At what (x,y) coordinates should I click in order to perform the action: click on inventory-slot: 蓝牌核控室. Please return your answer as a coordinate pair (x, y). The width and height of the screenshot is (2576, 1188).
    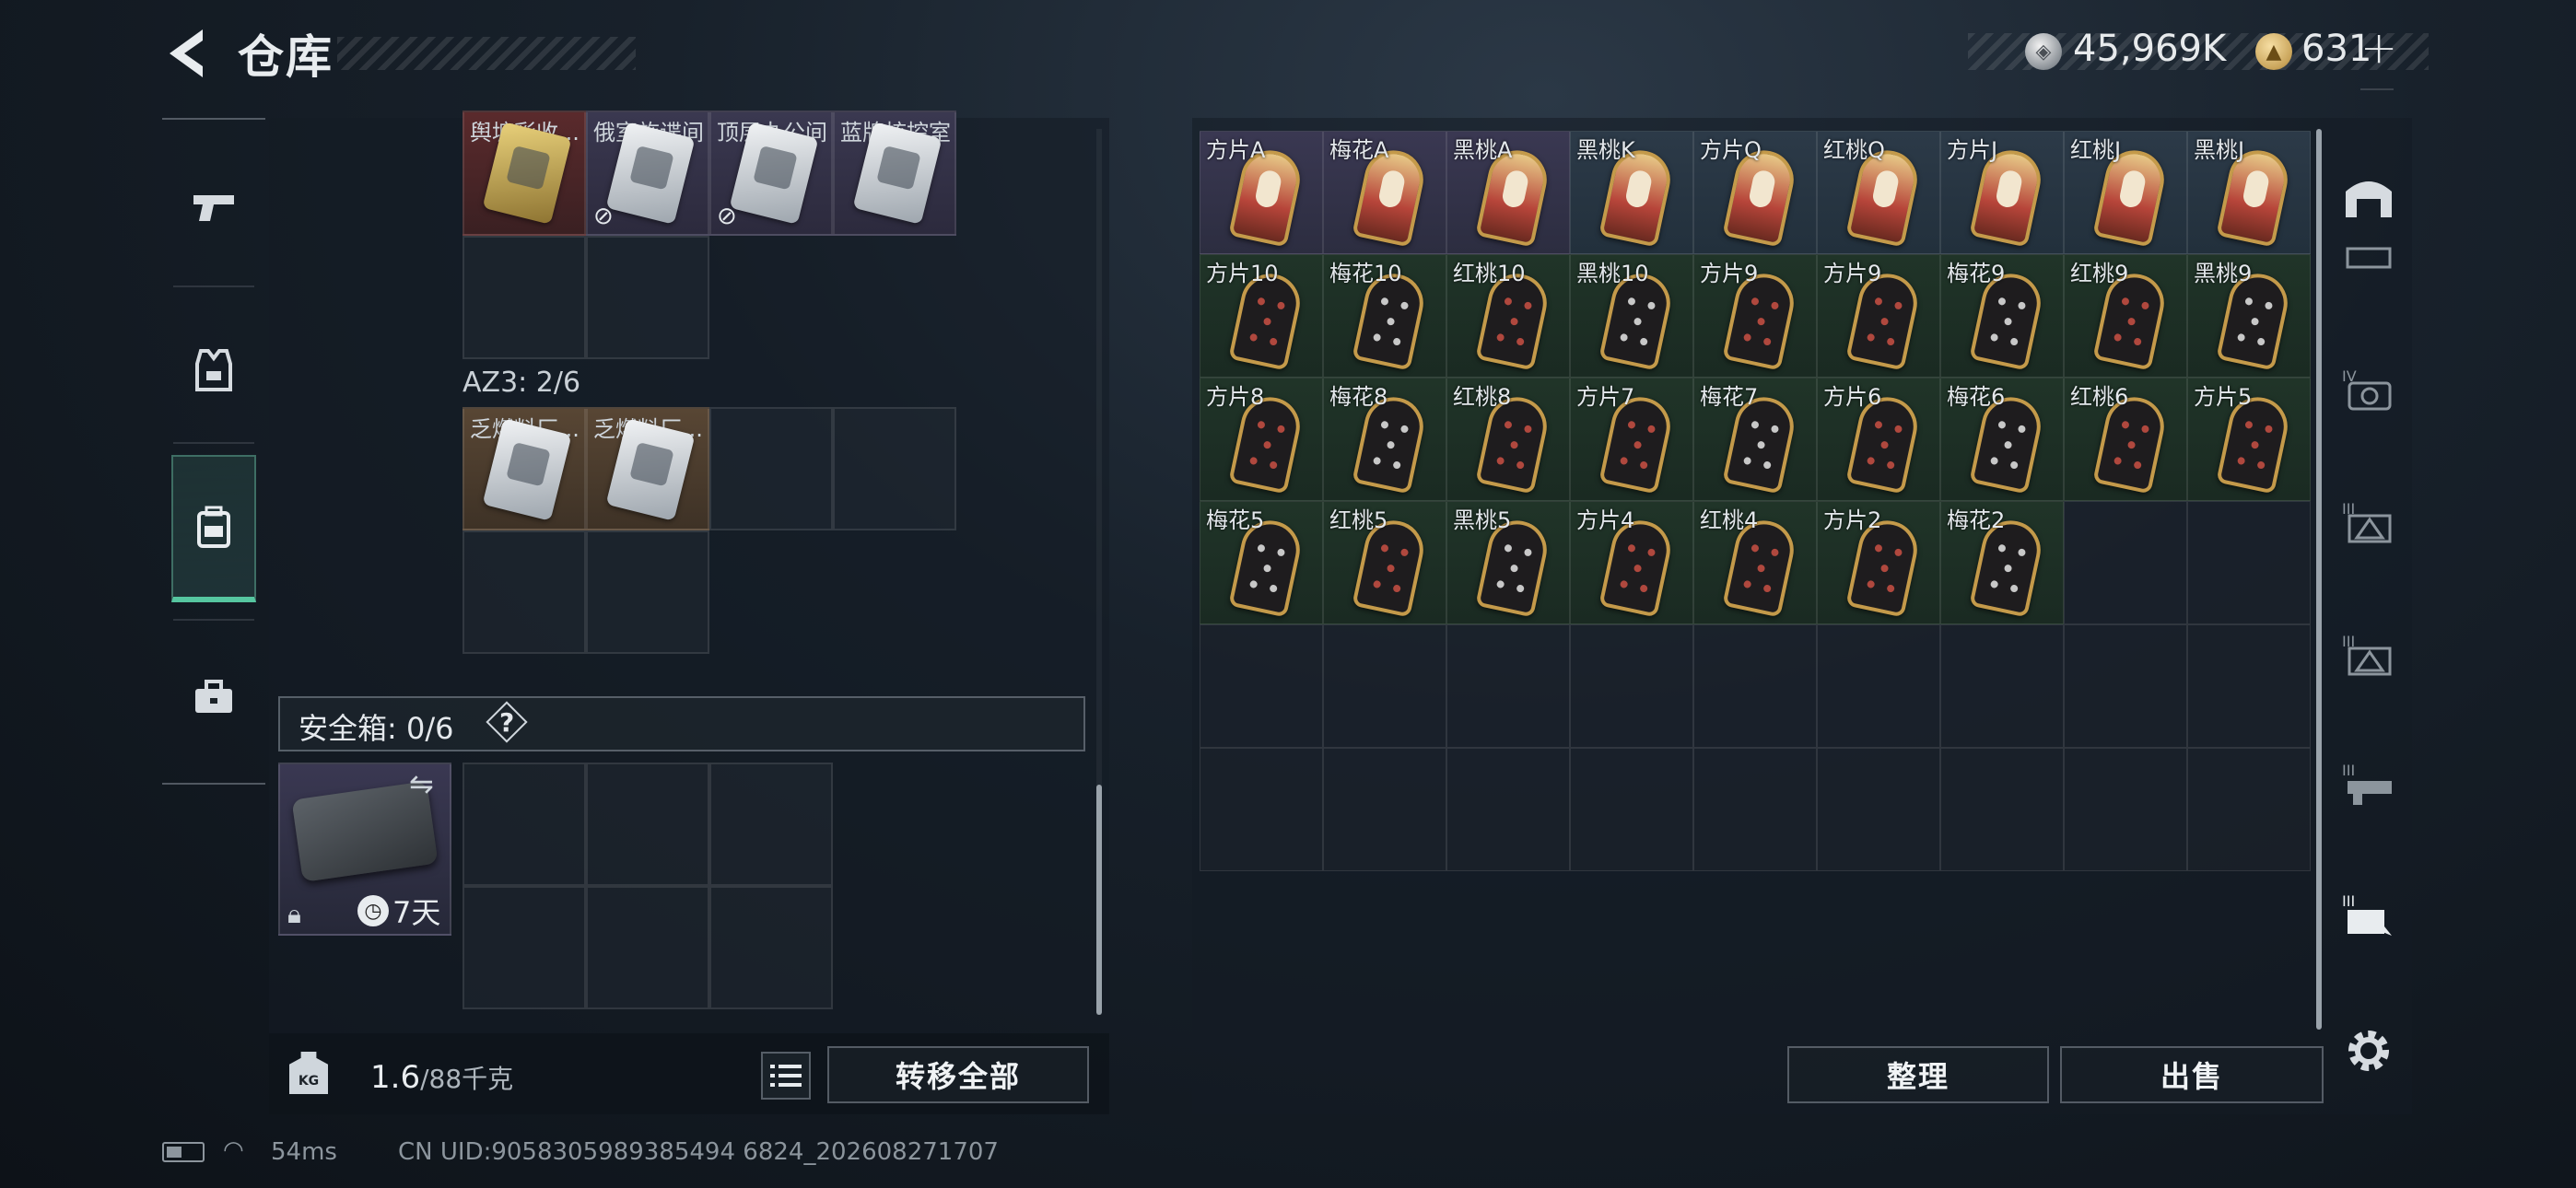
    Looking at the image, I should click on (894, 173).